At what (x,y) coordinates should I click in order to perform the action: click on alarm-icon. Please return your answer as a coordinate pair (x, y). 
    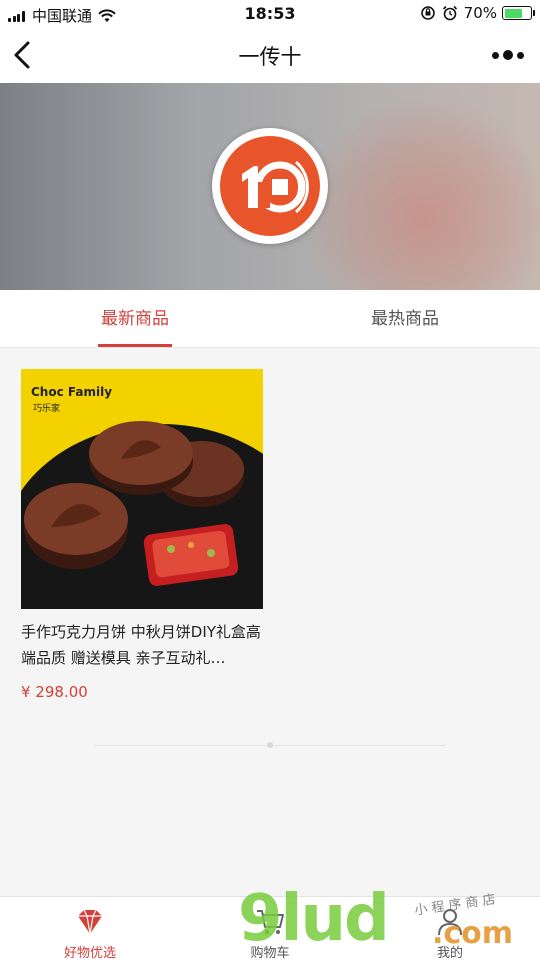
    Looking at the image, I should click on (449, 13).